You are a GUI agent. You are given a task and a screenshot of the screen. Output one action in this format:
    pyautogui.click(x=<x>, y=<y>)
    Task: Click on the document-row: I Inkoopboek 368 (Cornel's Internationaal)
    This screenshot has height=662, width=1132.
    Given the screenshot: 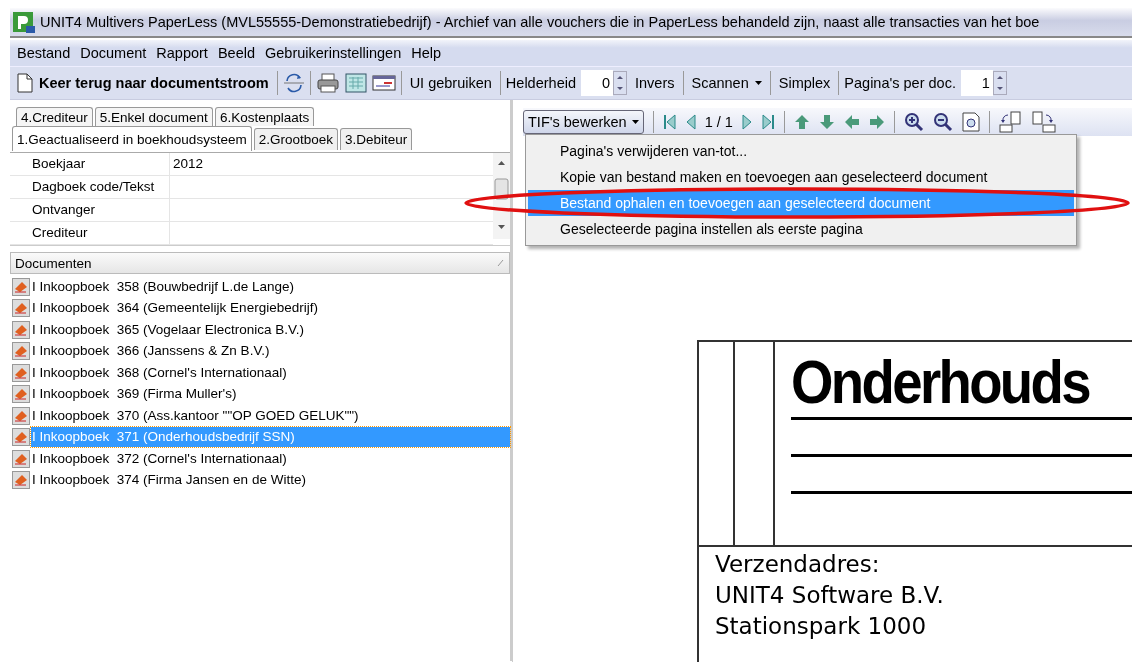 What is the action you would take?
    pyautogui.click(x=260, y=373)
    